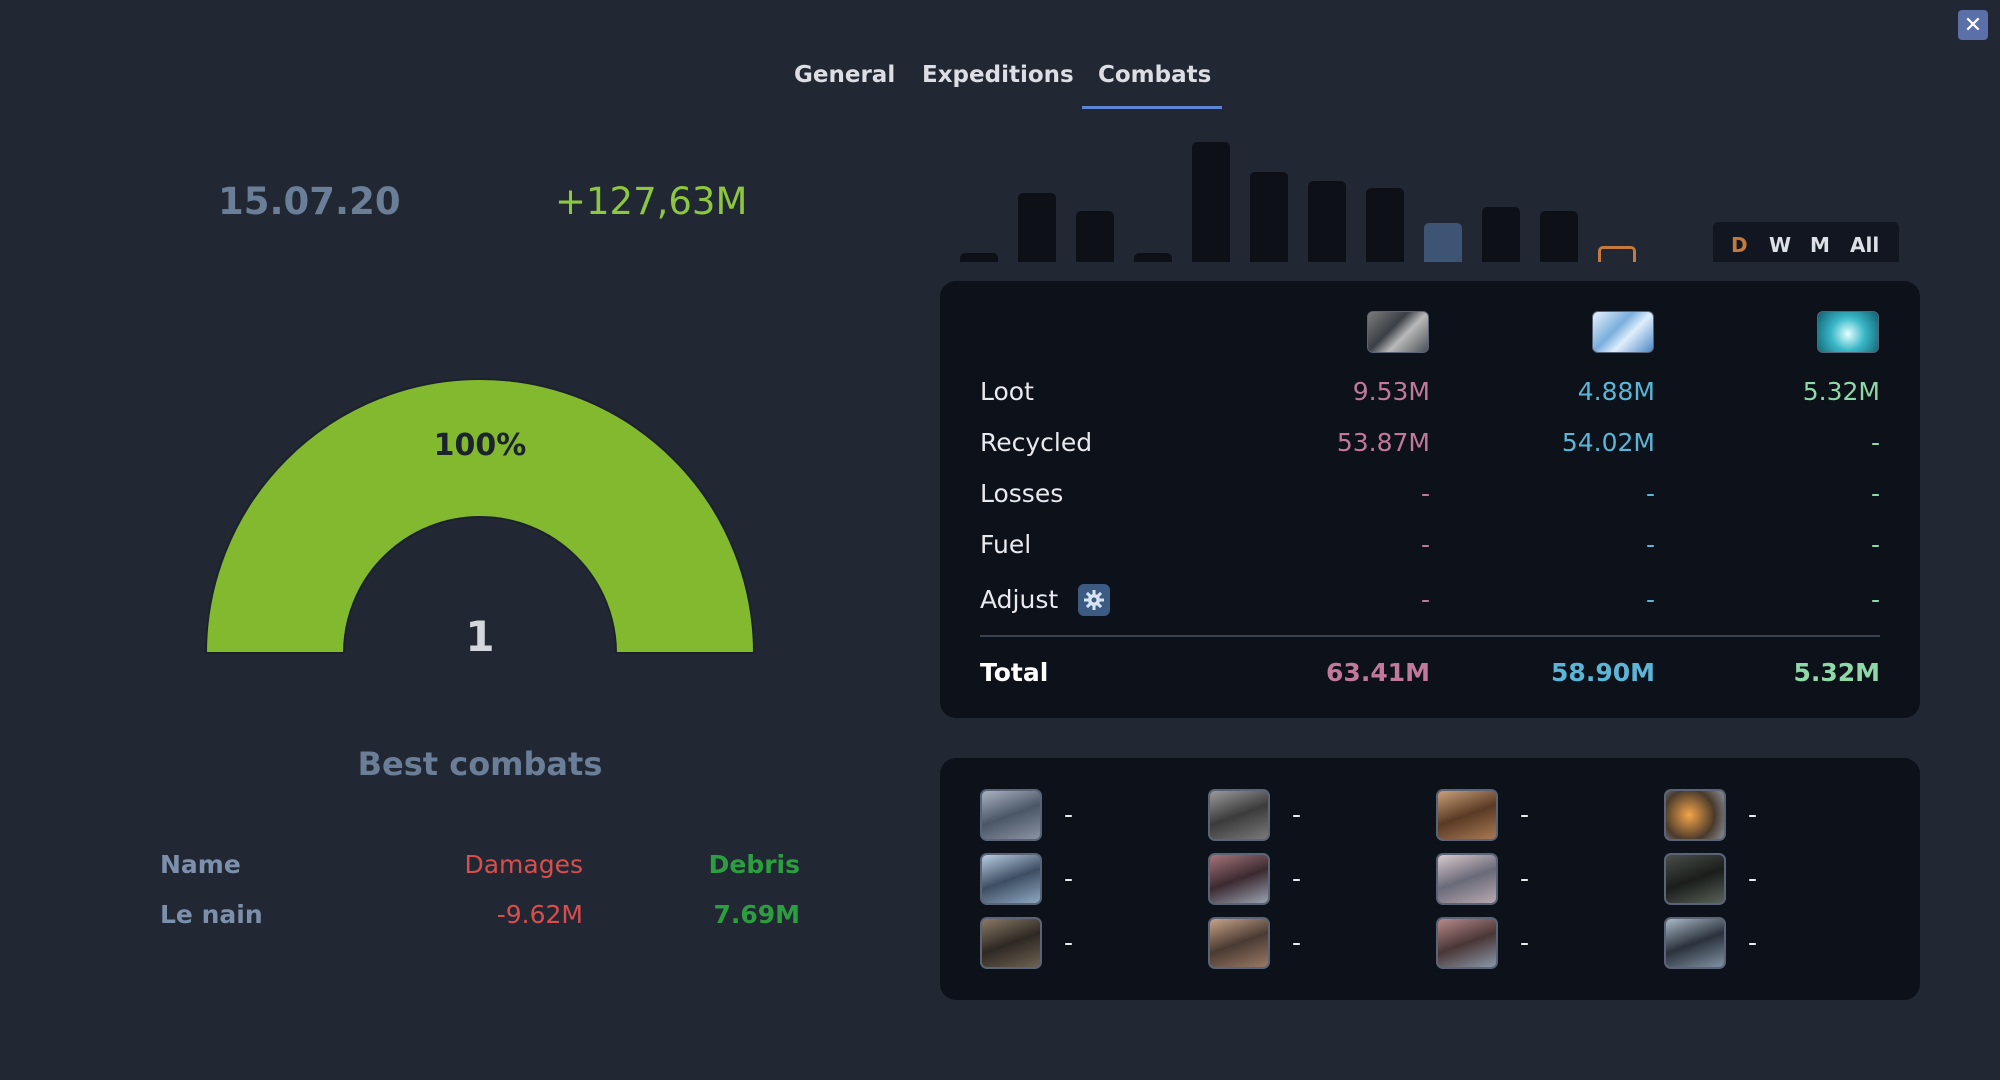 This screenshot has height=1080, width=2000. Describe the element at coordinates (309, 201) in the screenshot. I see `selected-date: 15.07.20` at that location.